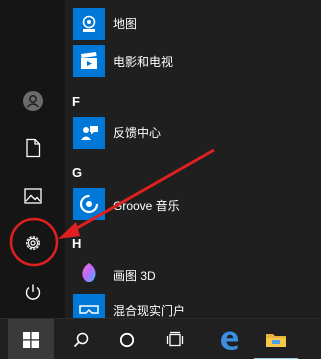 This screenshot has width=321, height=359. What do you see at coordinates (89, 61) in the screenshot?
I see `movies-icon` at bounding box center [89, 61].